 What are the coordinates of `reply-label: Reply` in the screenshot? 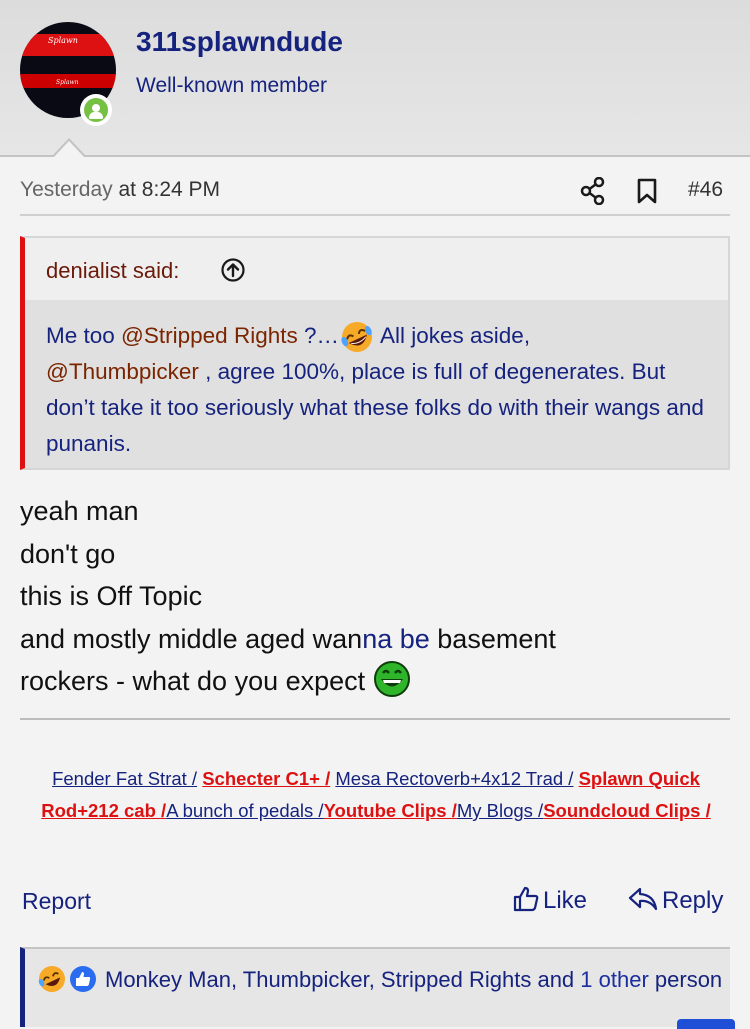 It's located at (693, 900).